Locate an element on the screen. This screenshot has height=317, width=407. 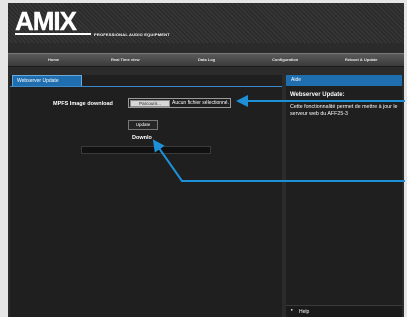
nav-real-time-view: Real Time view is located at coordinates (125, 59).